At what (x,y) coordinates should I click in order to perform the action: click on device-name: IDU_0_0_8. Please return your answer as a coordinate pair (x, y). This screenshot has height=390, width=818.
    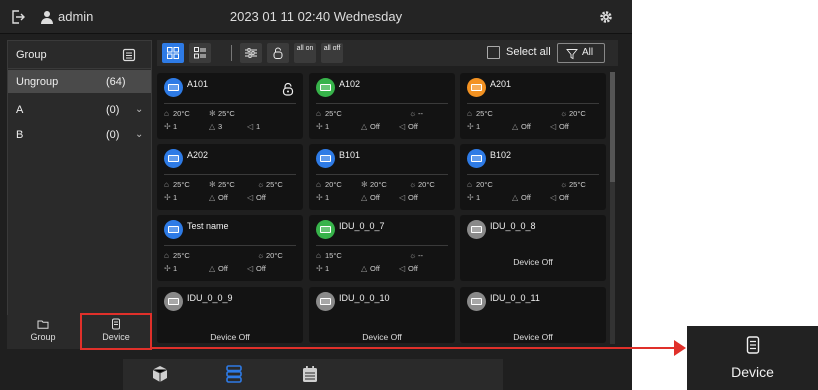
    Looking at the image, I should click on (513, 226).